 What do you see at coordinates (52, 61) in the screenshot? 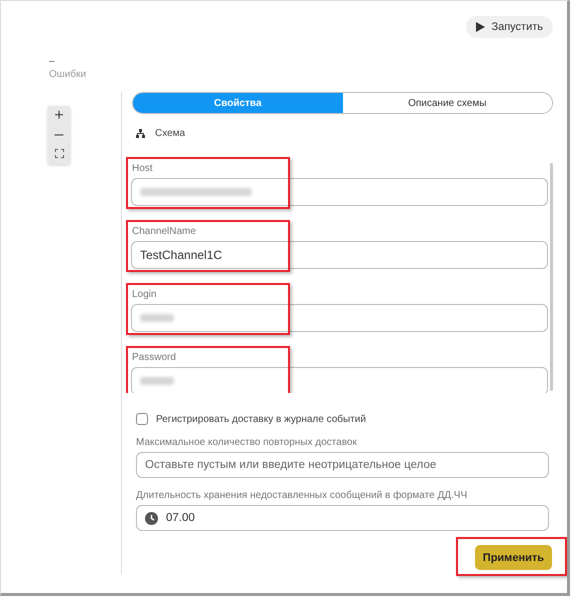
I see `error-count: –` at bounding box center [52, 61].